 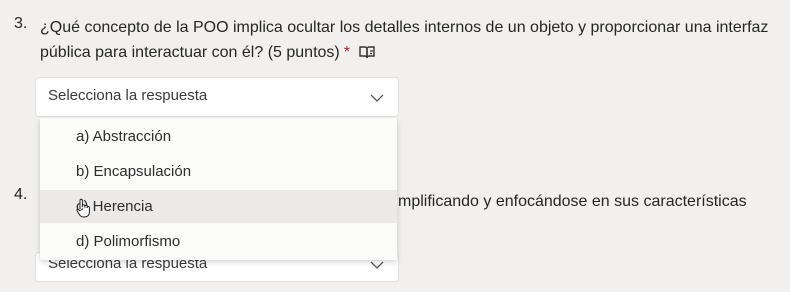 I want to click on question-3-number: 3., so click(x=21, y=23).